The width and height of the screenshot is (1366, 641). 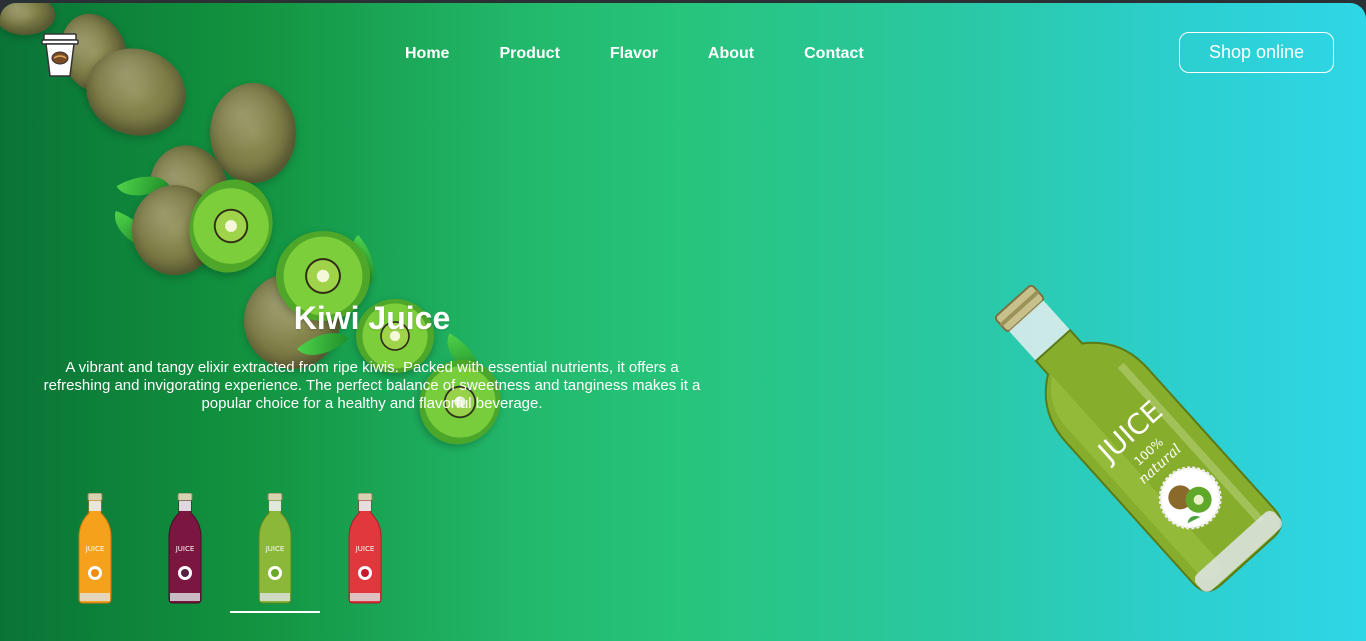 I want to click on coffee-cup-icon, so click(x=60, y=55).